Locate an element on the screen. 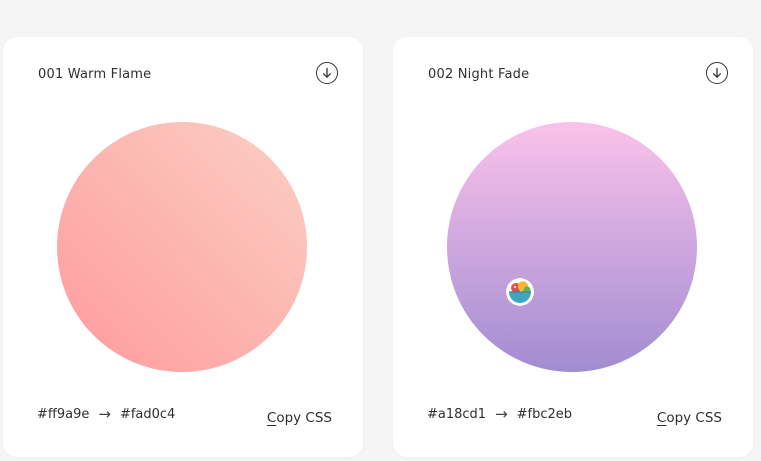 The width and height of the screenshot is (761, 461). gradient-title: 002 Night Fade is located at coordinates (479, 74).